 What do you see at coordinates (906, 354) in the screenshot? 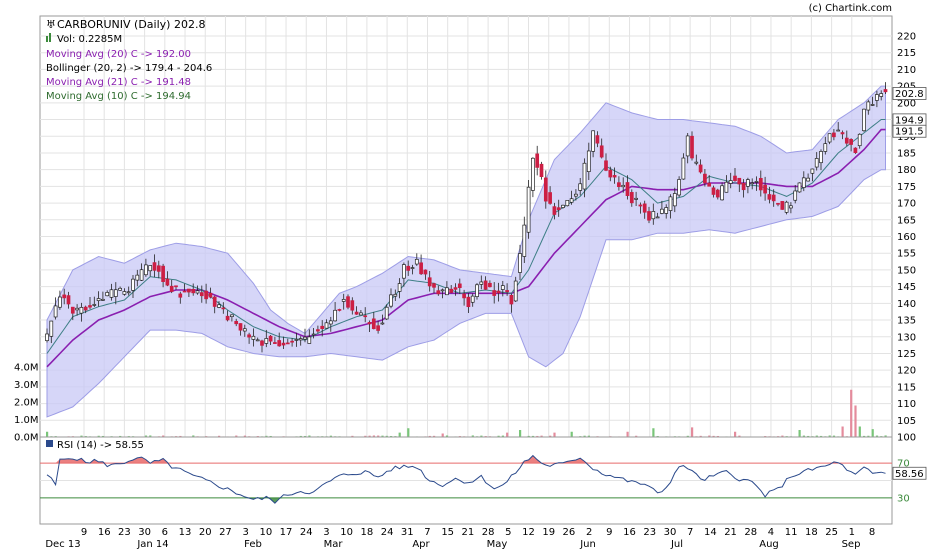
I see `price-tick-label: 125` at bounding box center [906, 354].